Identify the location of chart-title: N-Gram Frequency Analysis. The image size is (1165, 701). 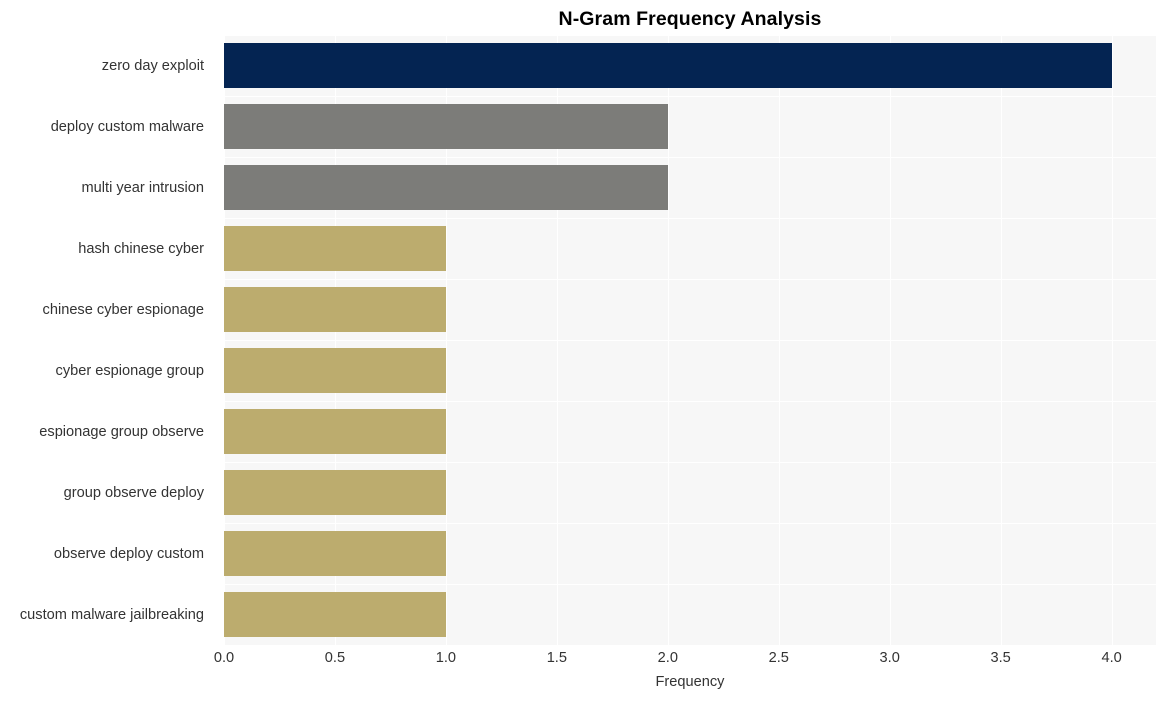
(690, 19).